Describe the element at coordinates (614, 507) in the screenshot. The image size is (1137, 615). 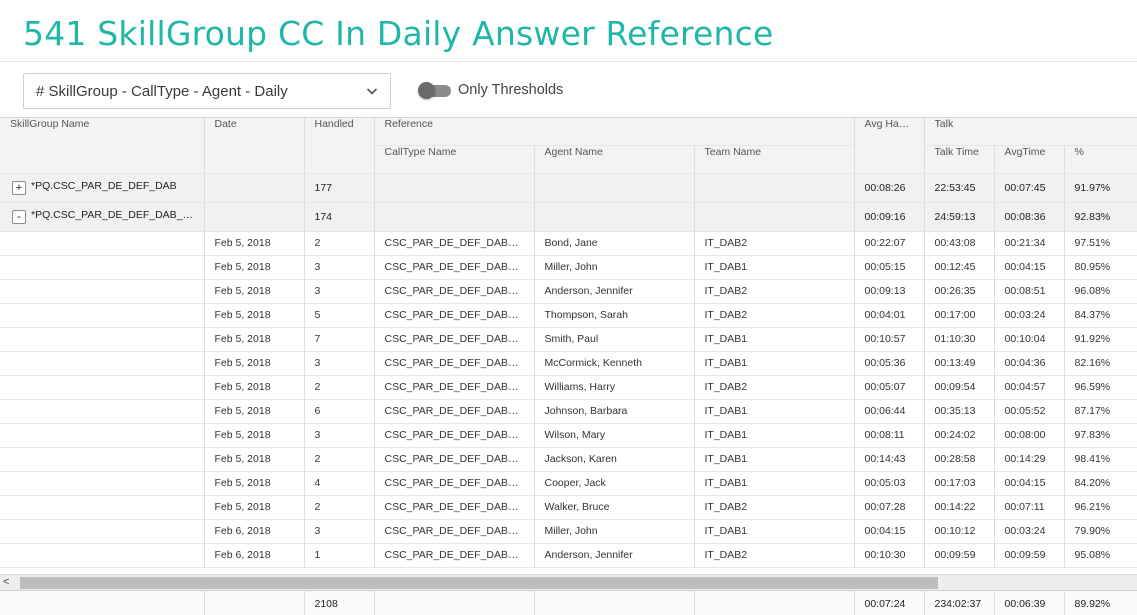
I see `row-agent-name: Walker, Bruce` at that location.